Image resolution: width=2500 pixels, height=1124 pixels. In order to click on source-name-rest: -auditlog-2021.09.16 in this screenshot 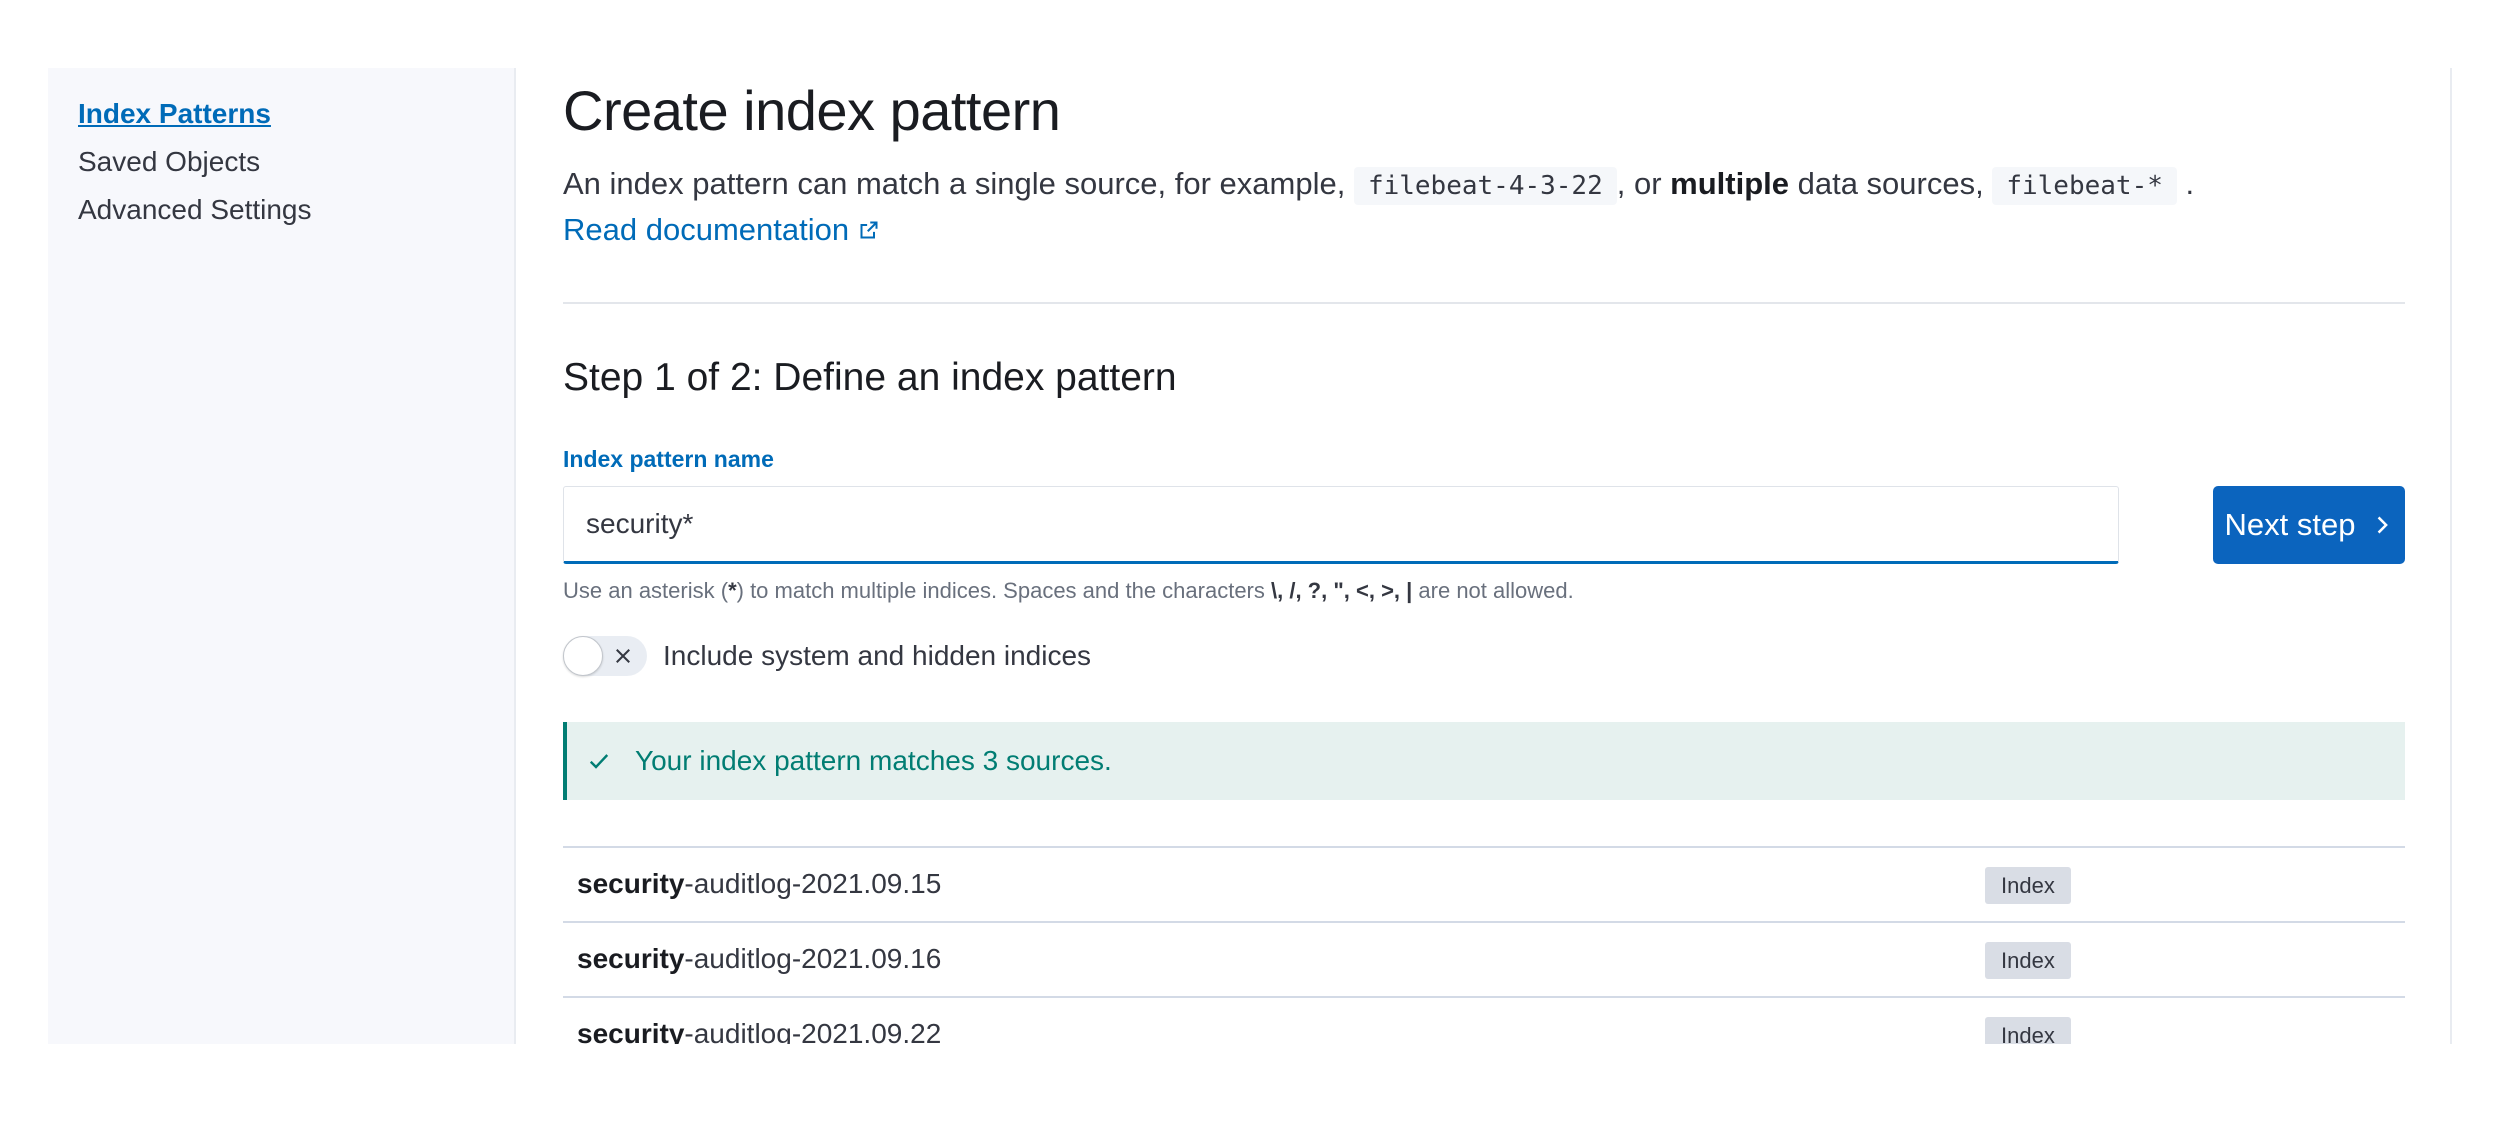, I will do `click(813, 958)`.